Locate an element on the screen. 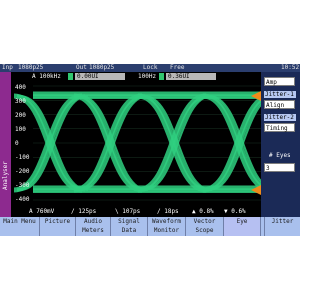 This screenshot has height=300, width=320. vertical-scale: A 760mV is located at coordinates (42, 211).